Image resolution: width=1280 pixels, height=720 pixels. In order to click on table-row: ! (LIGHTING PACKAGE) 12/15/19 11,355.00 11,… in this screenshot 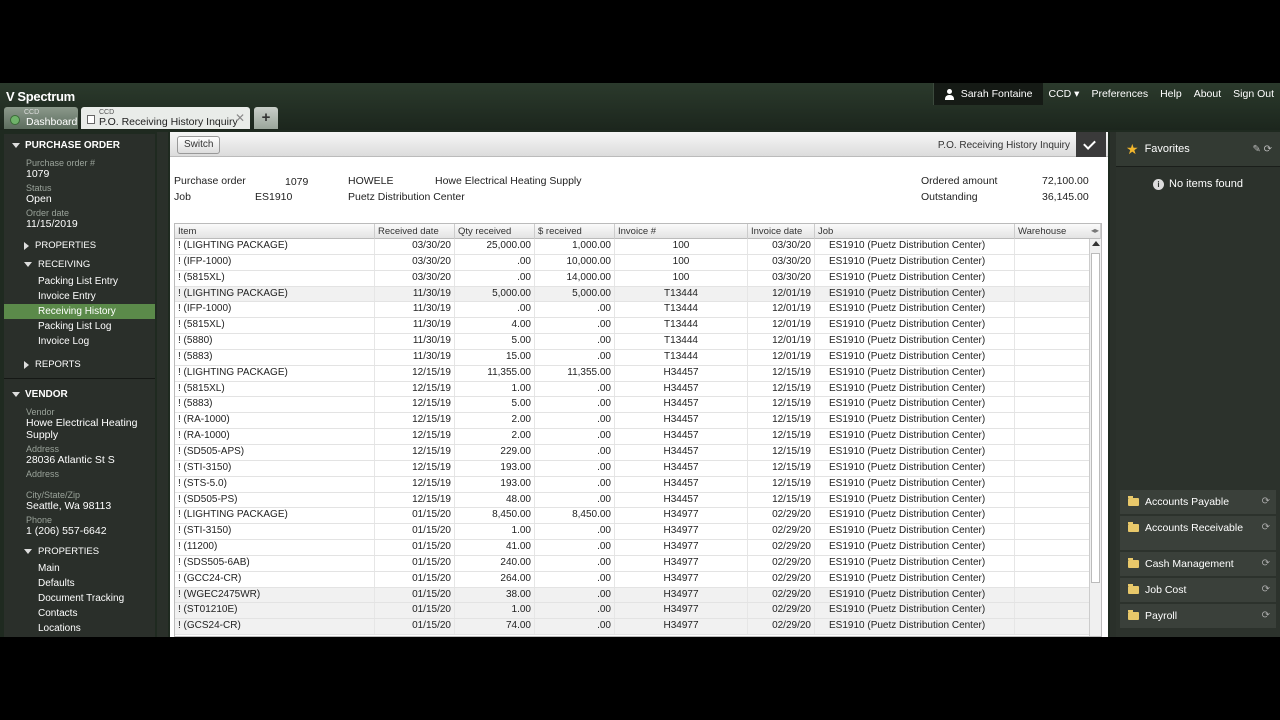, I will do `click(638, 373)`.